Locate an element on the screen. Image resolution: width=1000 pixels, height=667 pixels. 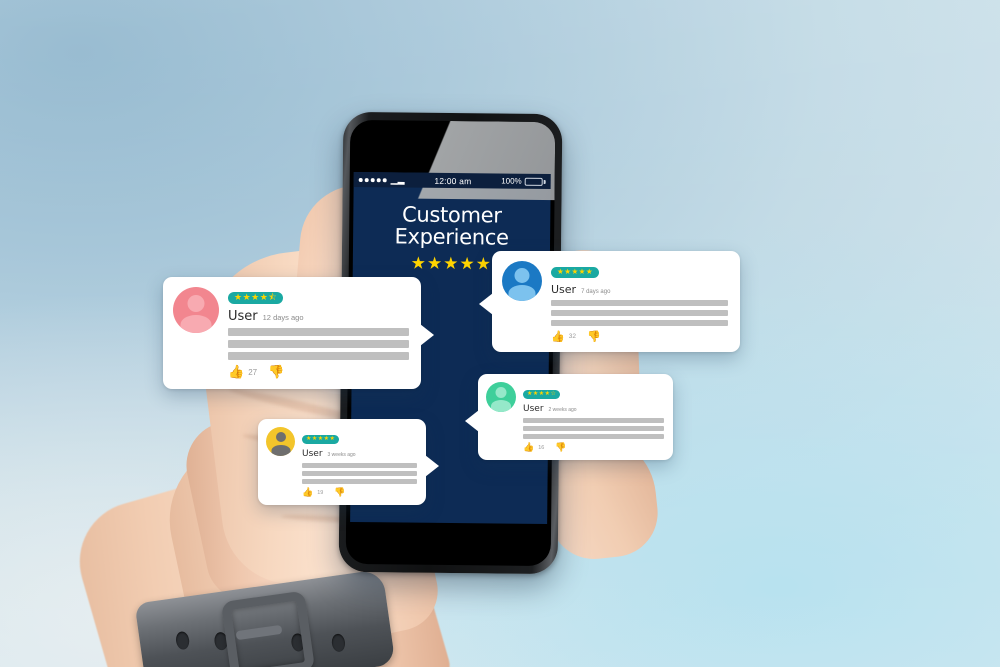
wifi-icon: ▁▂ is located at coordinates (397, 179).